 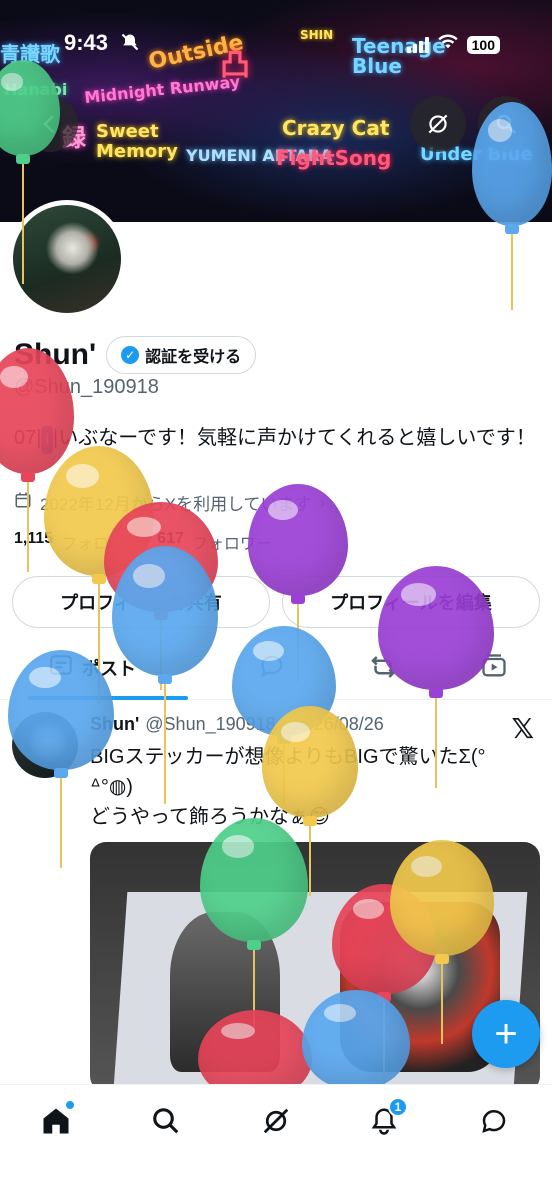 I want to click on banner-text: 凸, so click(x=235, y=65).